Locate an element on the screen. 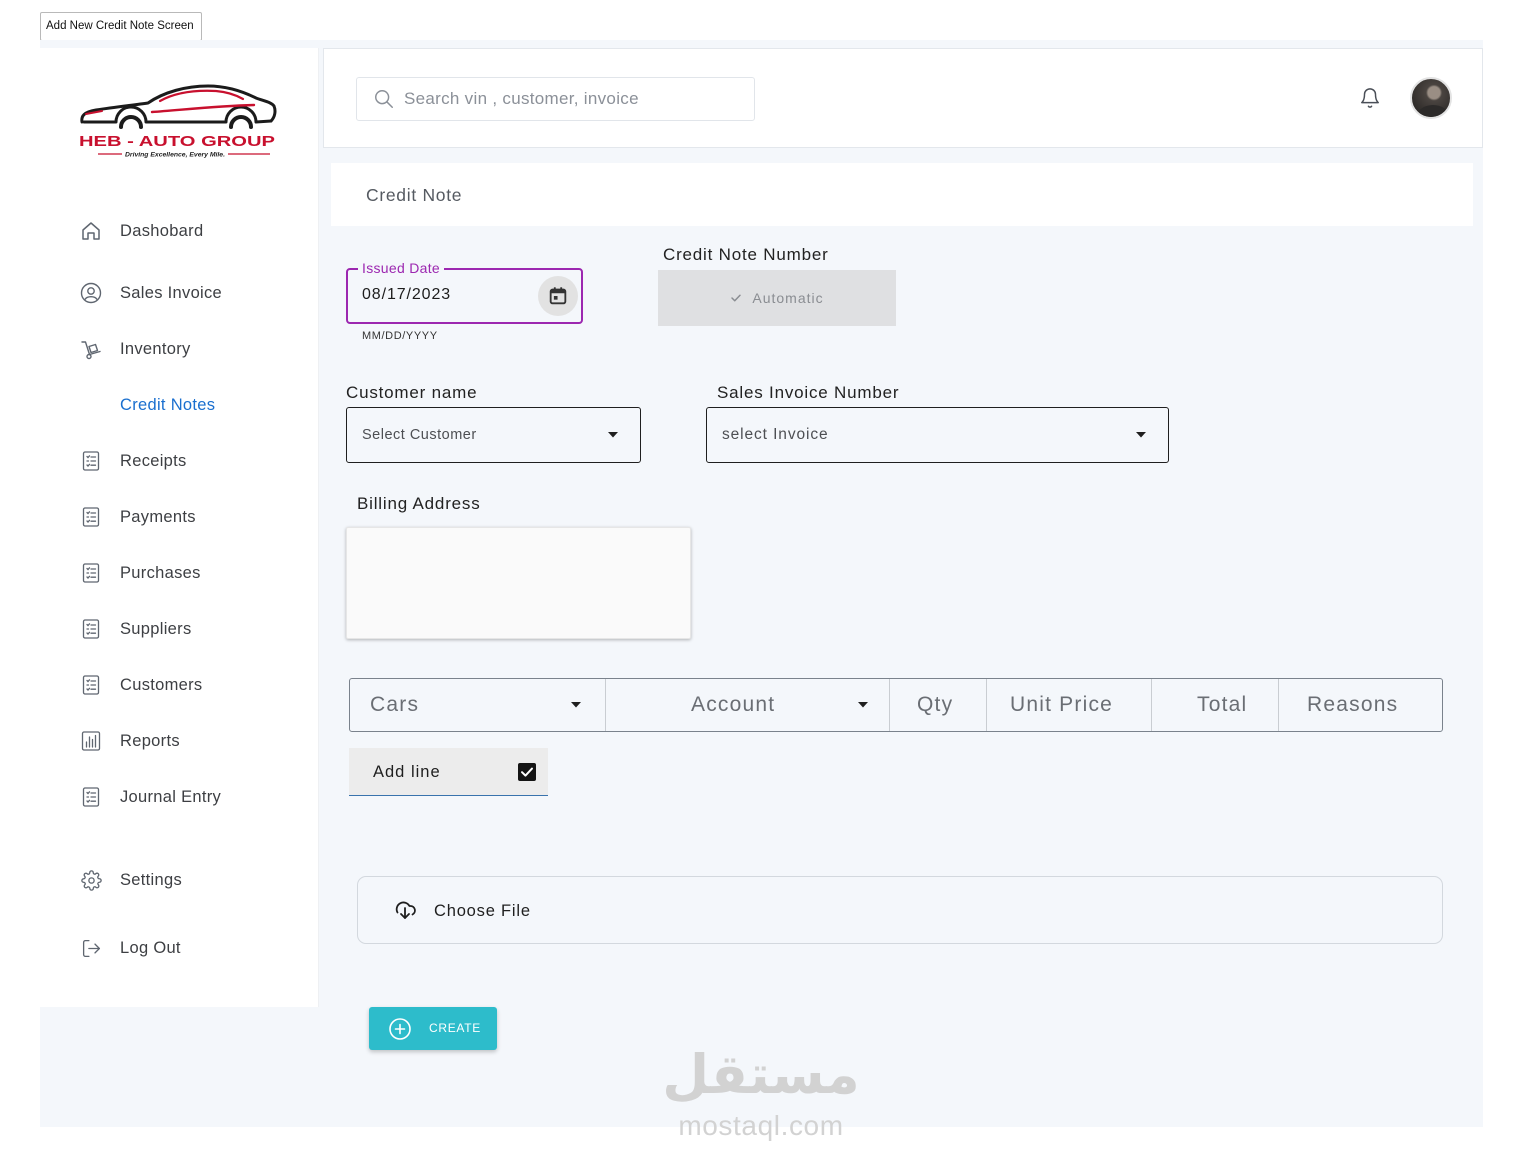  sidebar-item-label: Customers is located at coordinates (161, 684).